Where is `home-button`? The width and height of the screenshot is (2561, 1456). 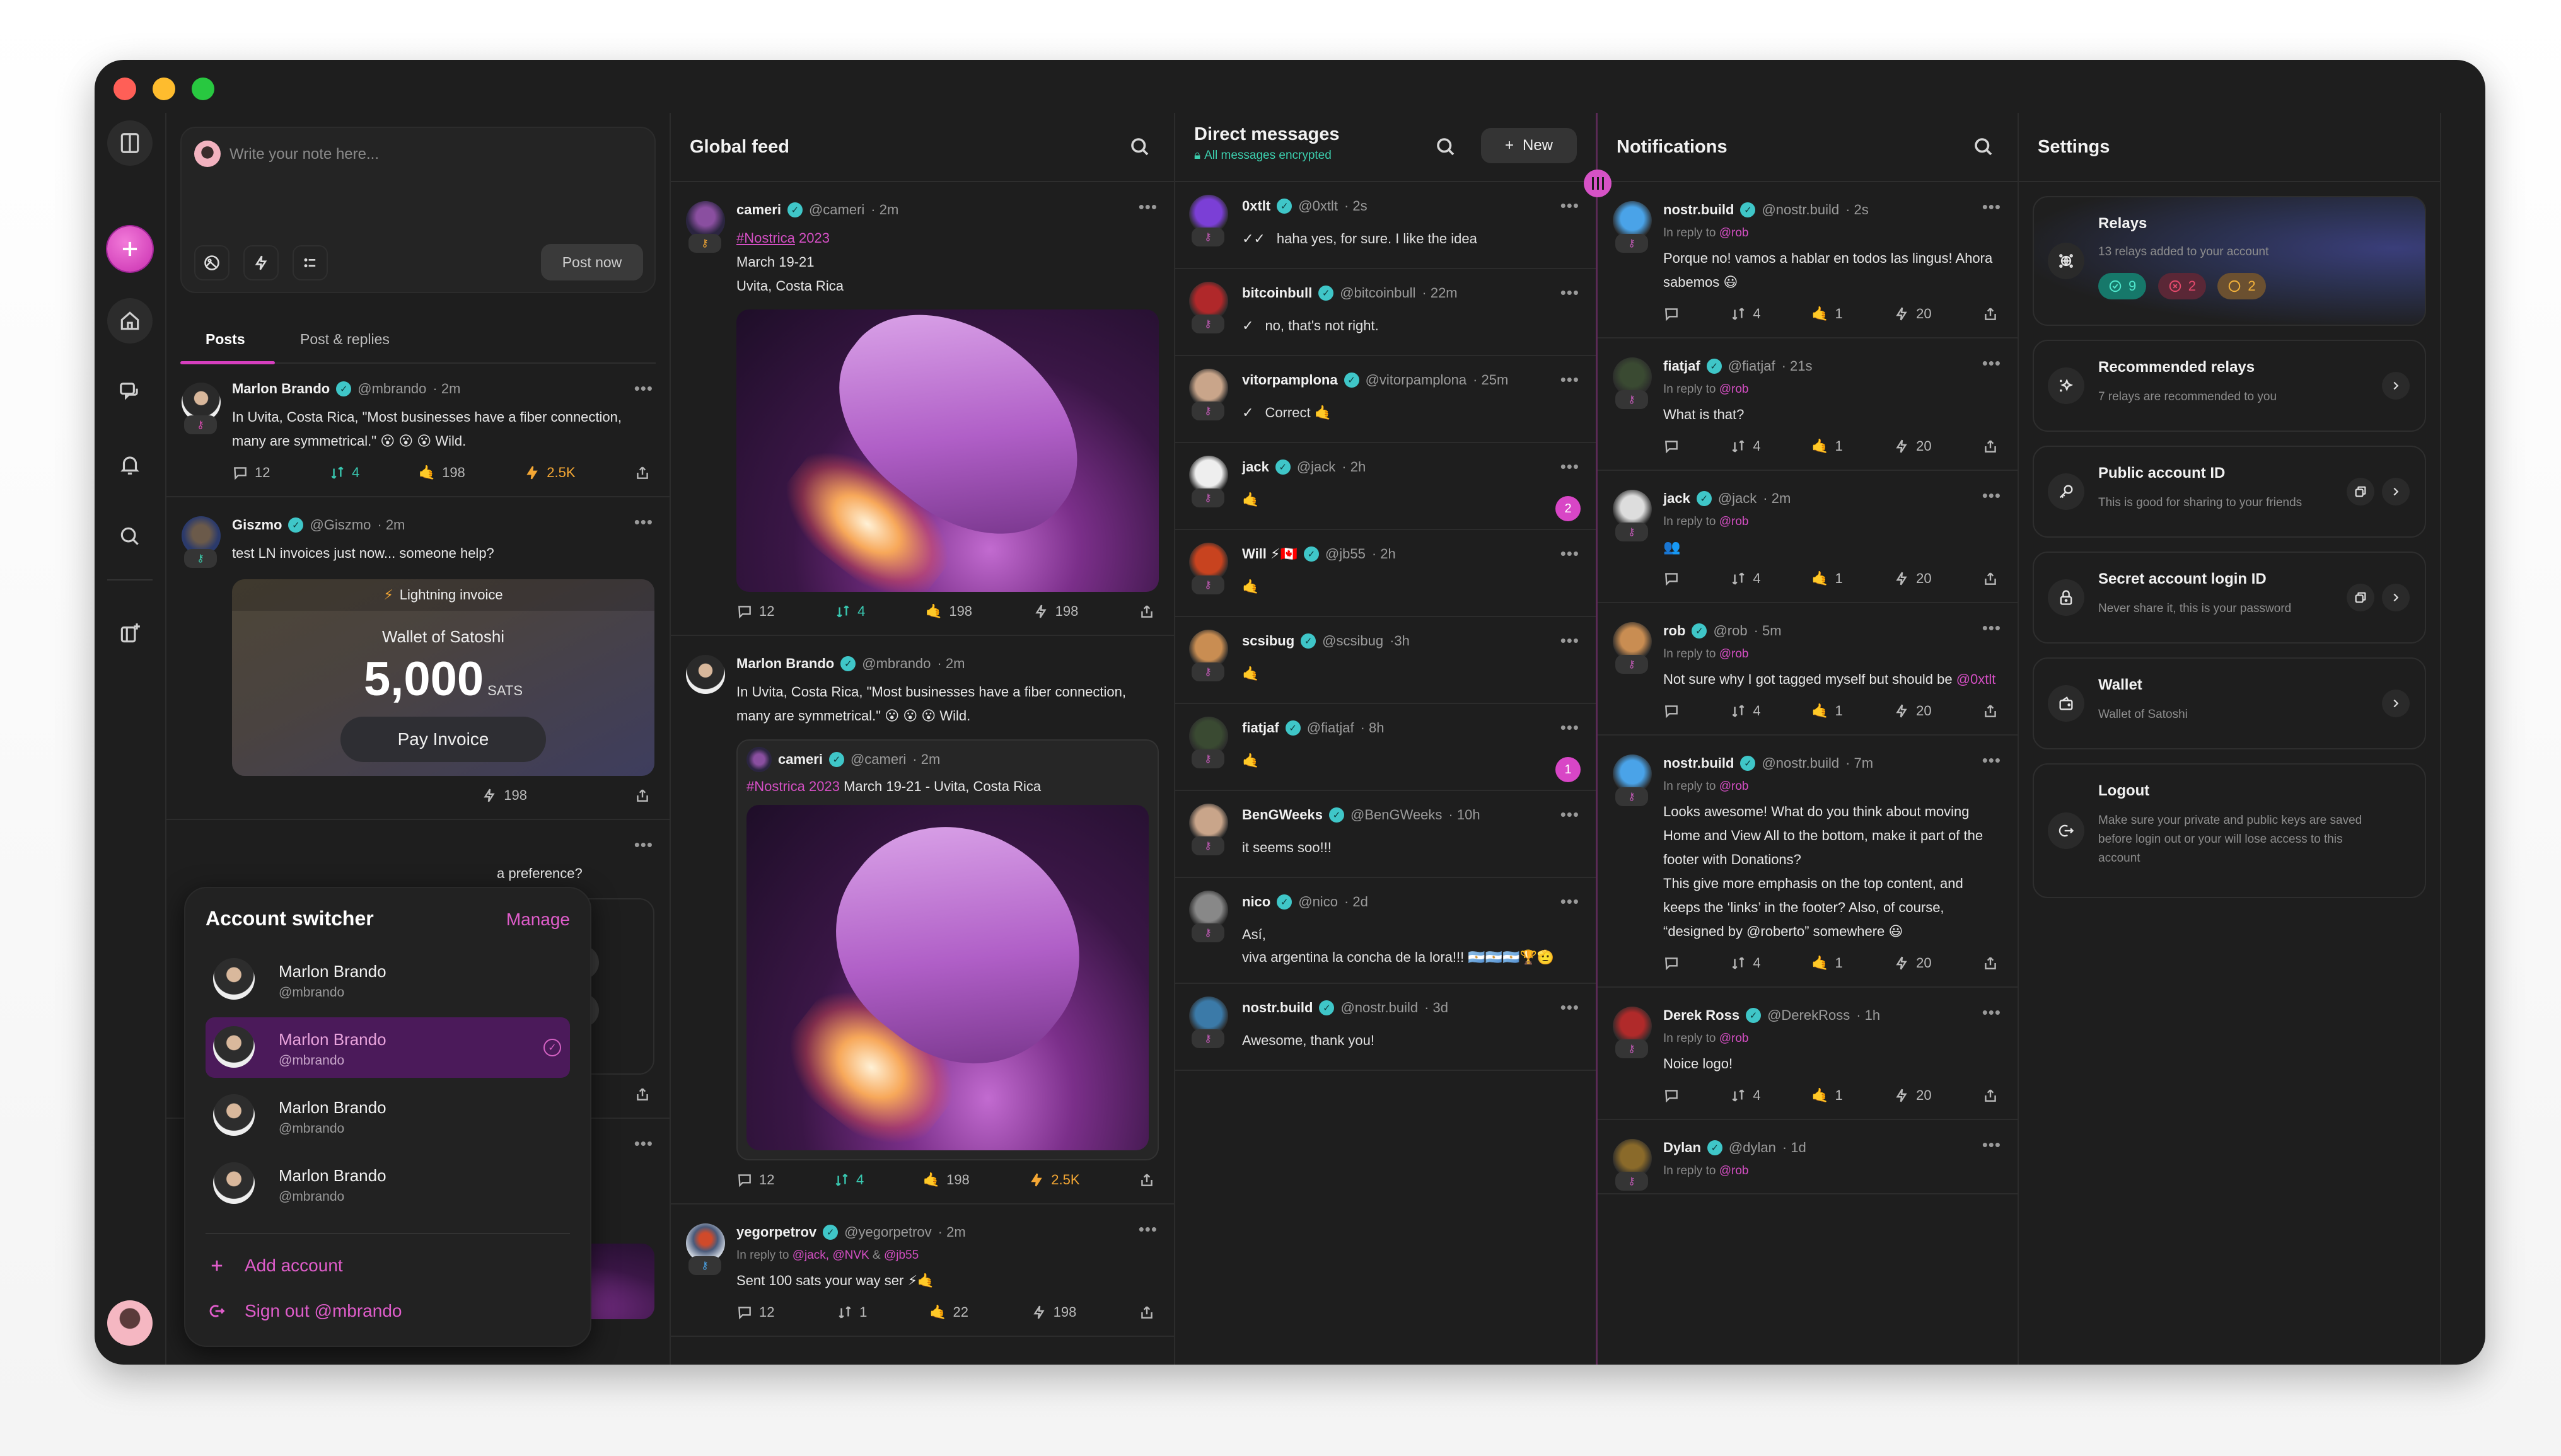
home-button is located at coordinates (130, 321).